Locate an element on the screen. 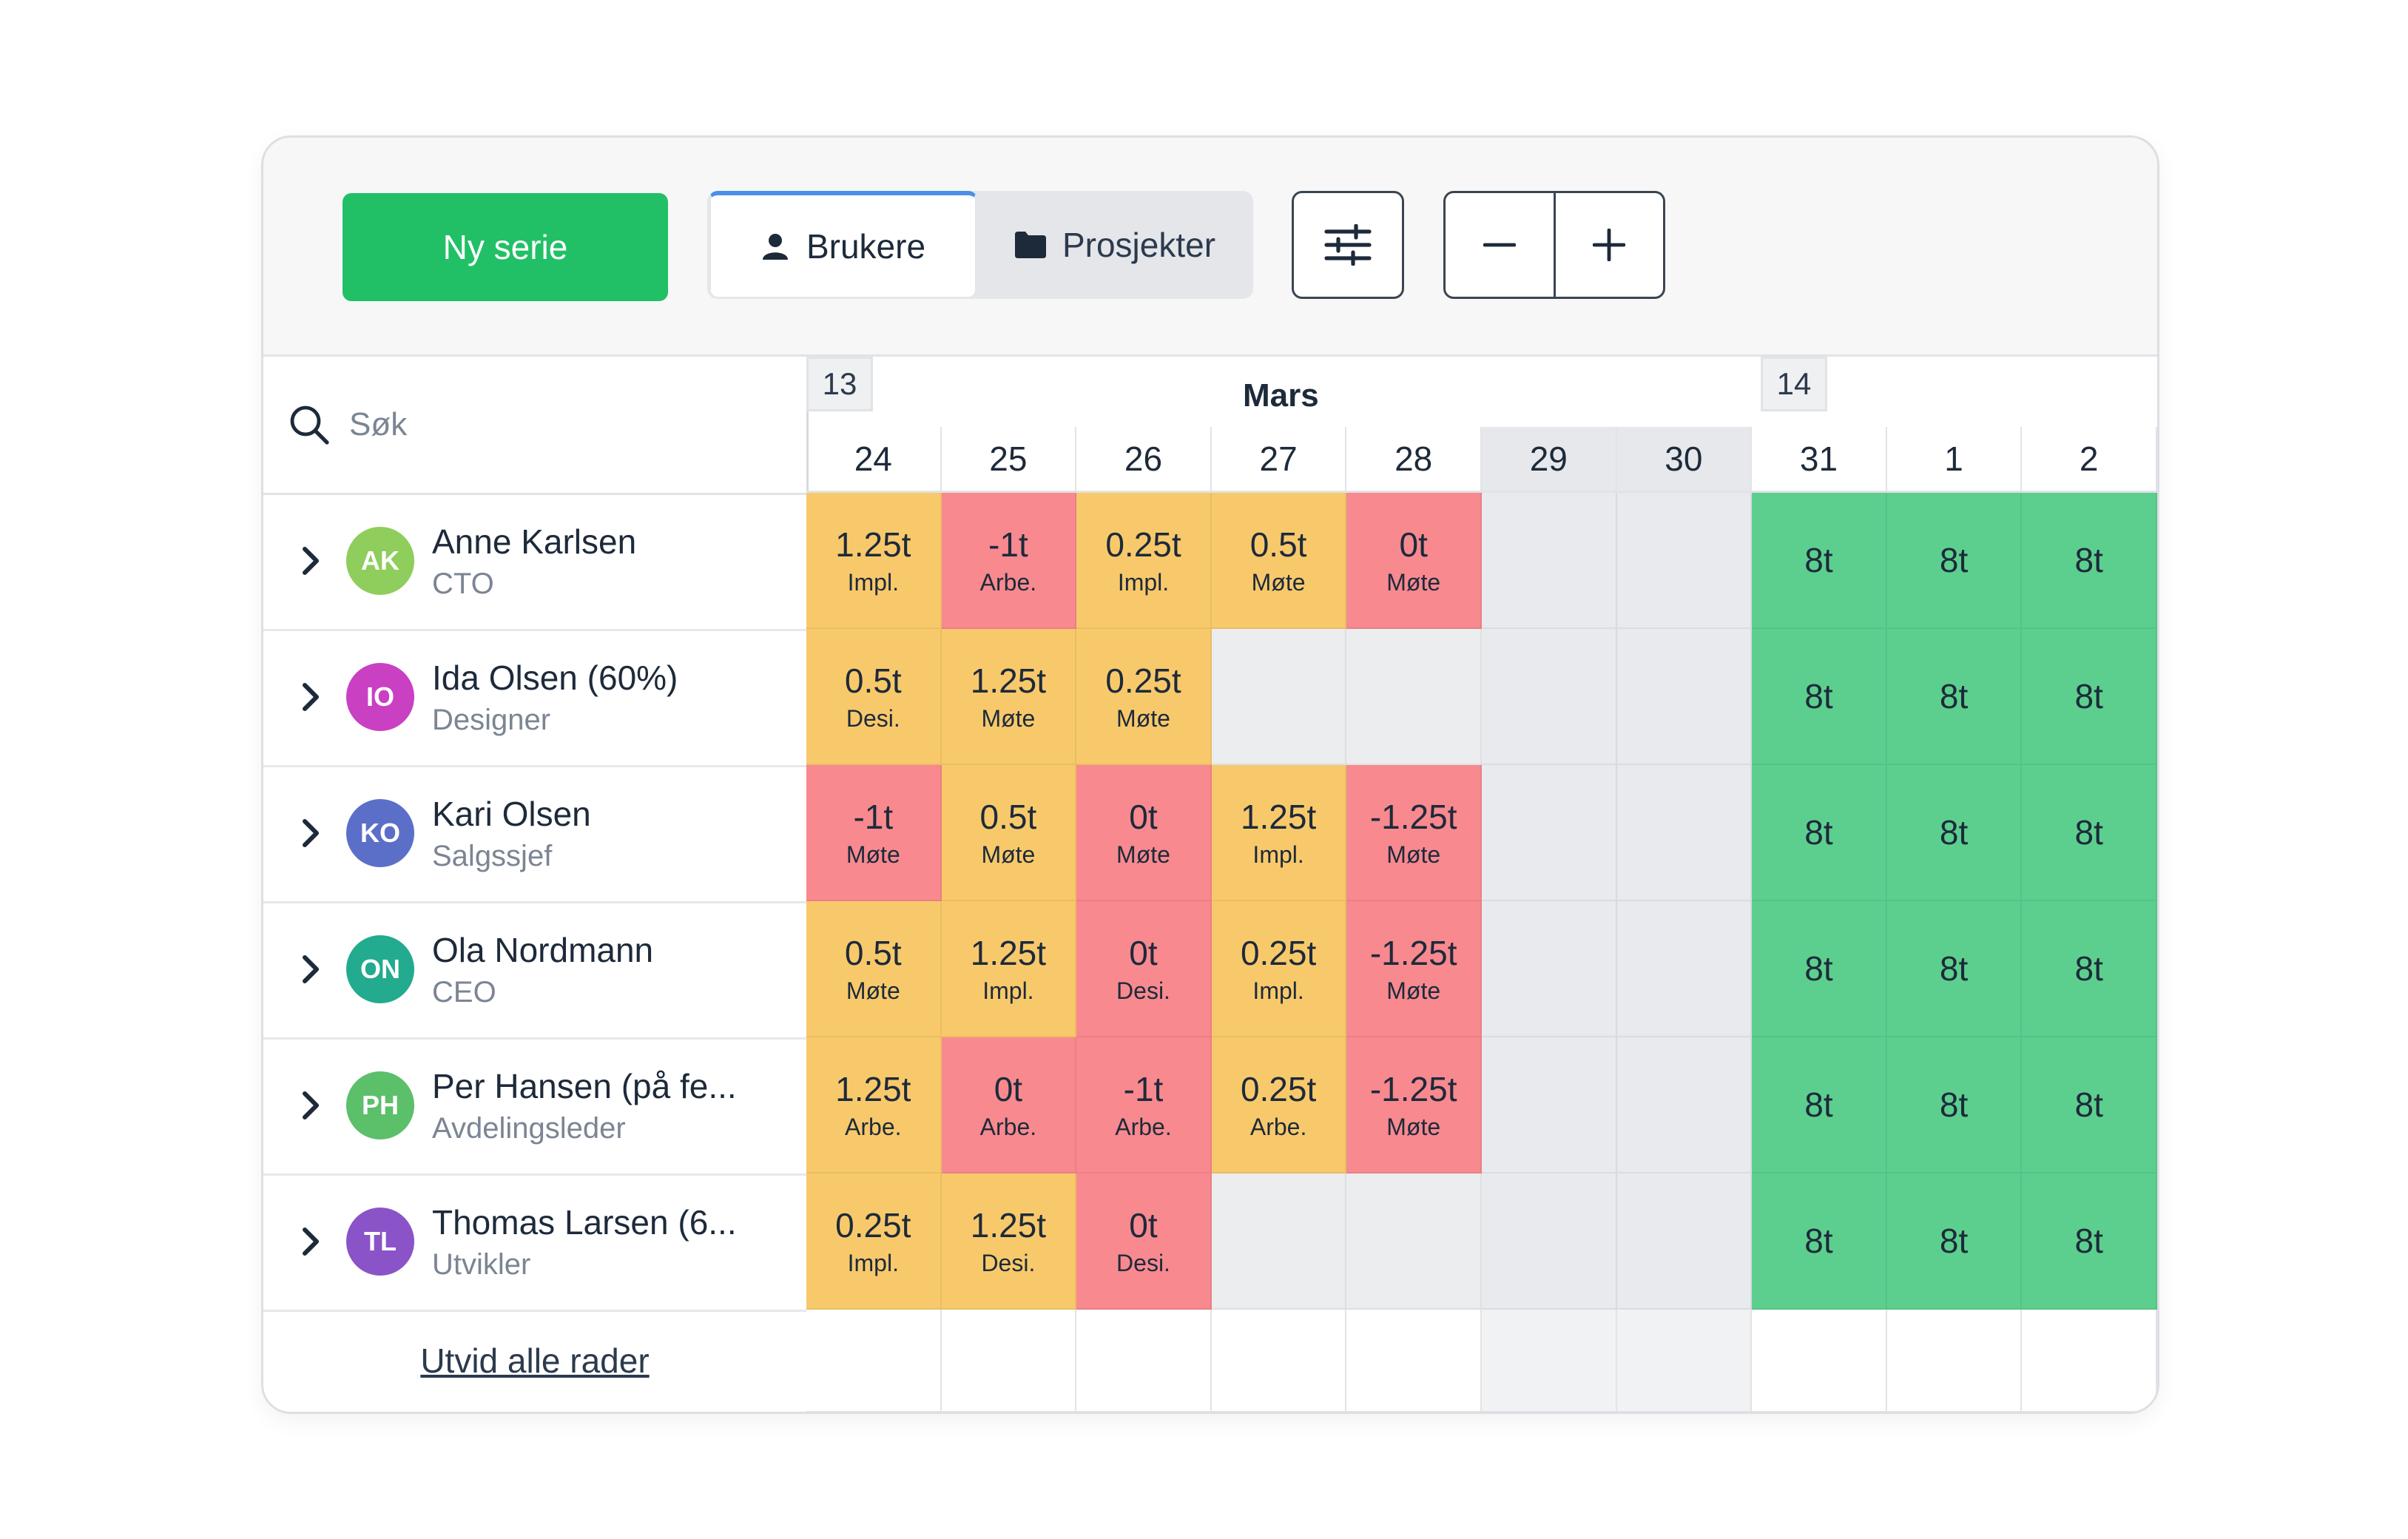 The image size is (2408, 1539). tab-projects: Prosjekter is located at coordinates (1115, 245).